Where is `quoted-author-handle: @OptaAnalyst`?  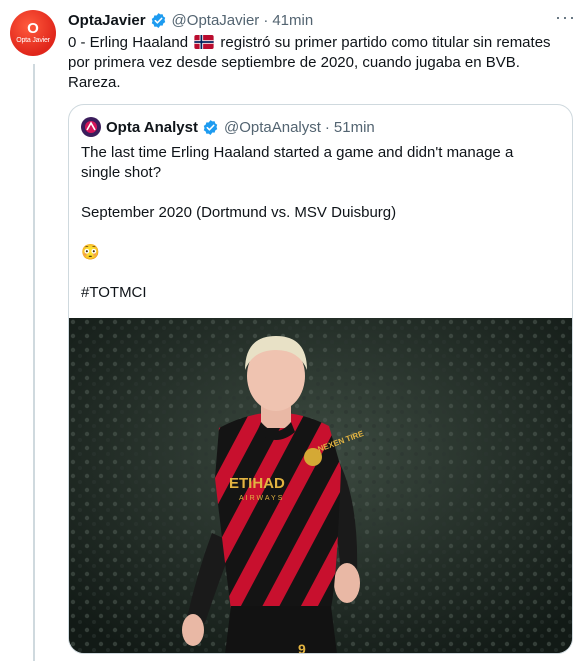 quoted-author-handle: @OptaAnalyst is located at coordinates (272, 127).